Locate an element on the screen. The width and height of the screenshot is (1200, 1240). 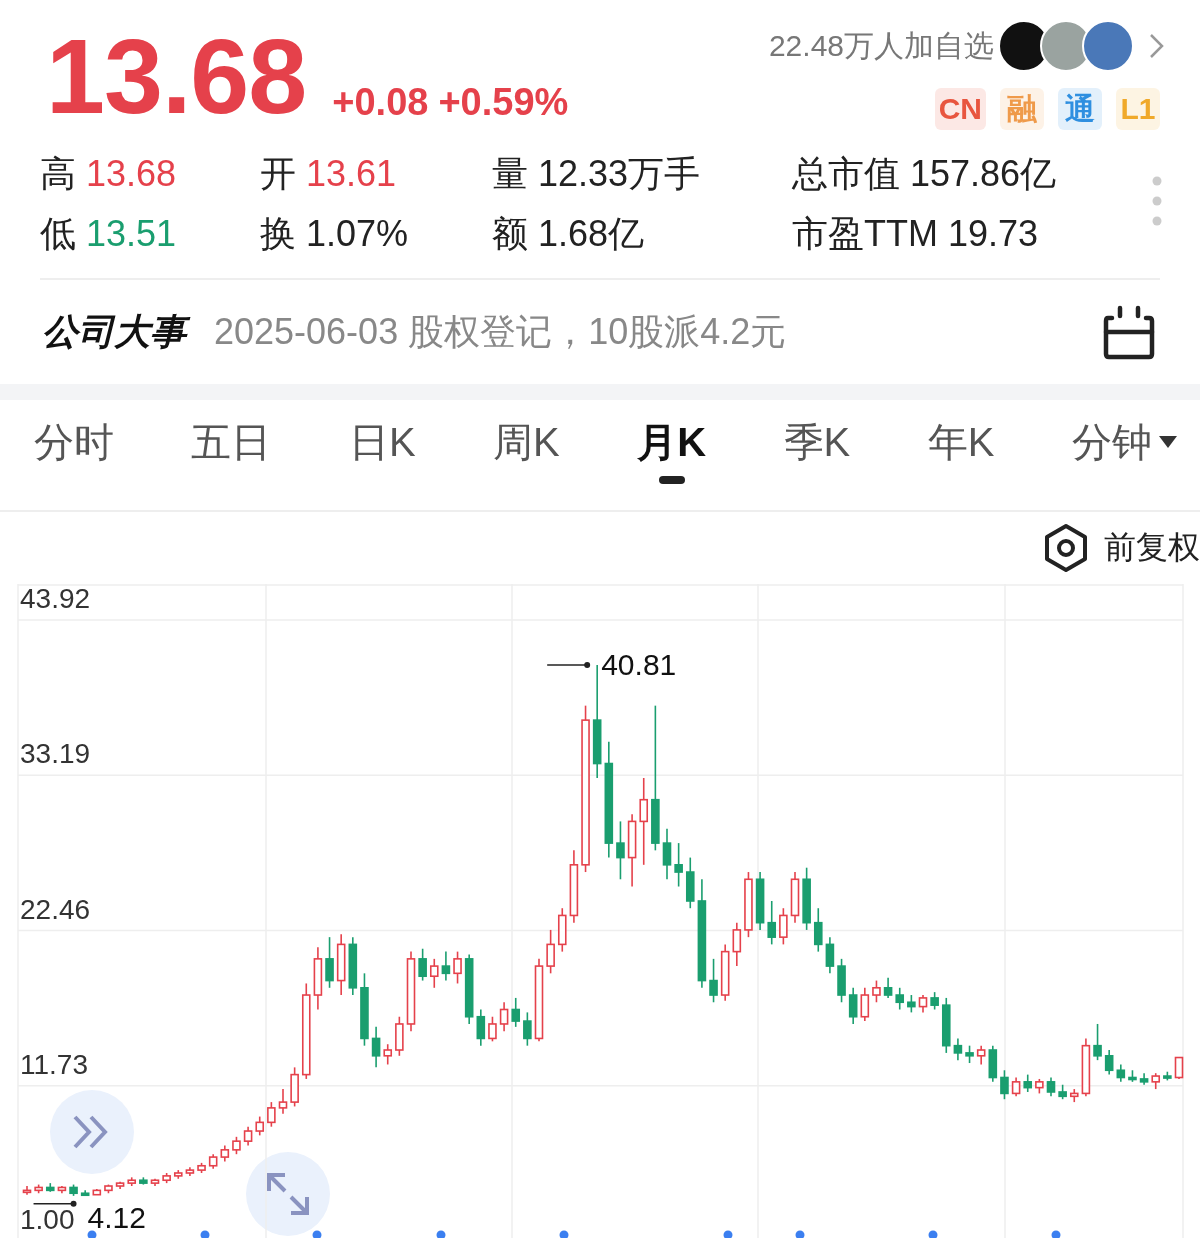
period-tab: 季K is located at coordinates (817, 451).